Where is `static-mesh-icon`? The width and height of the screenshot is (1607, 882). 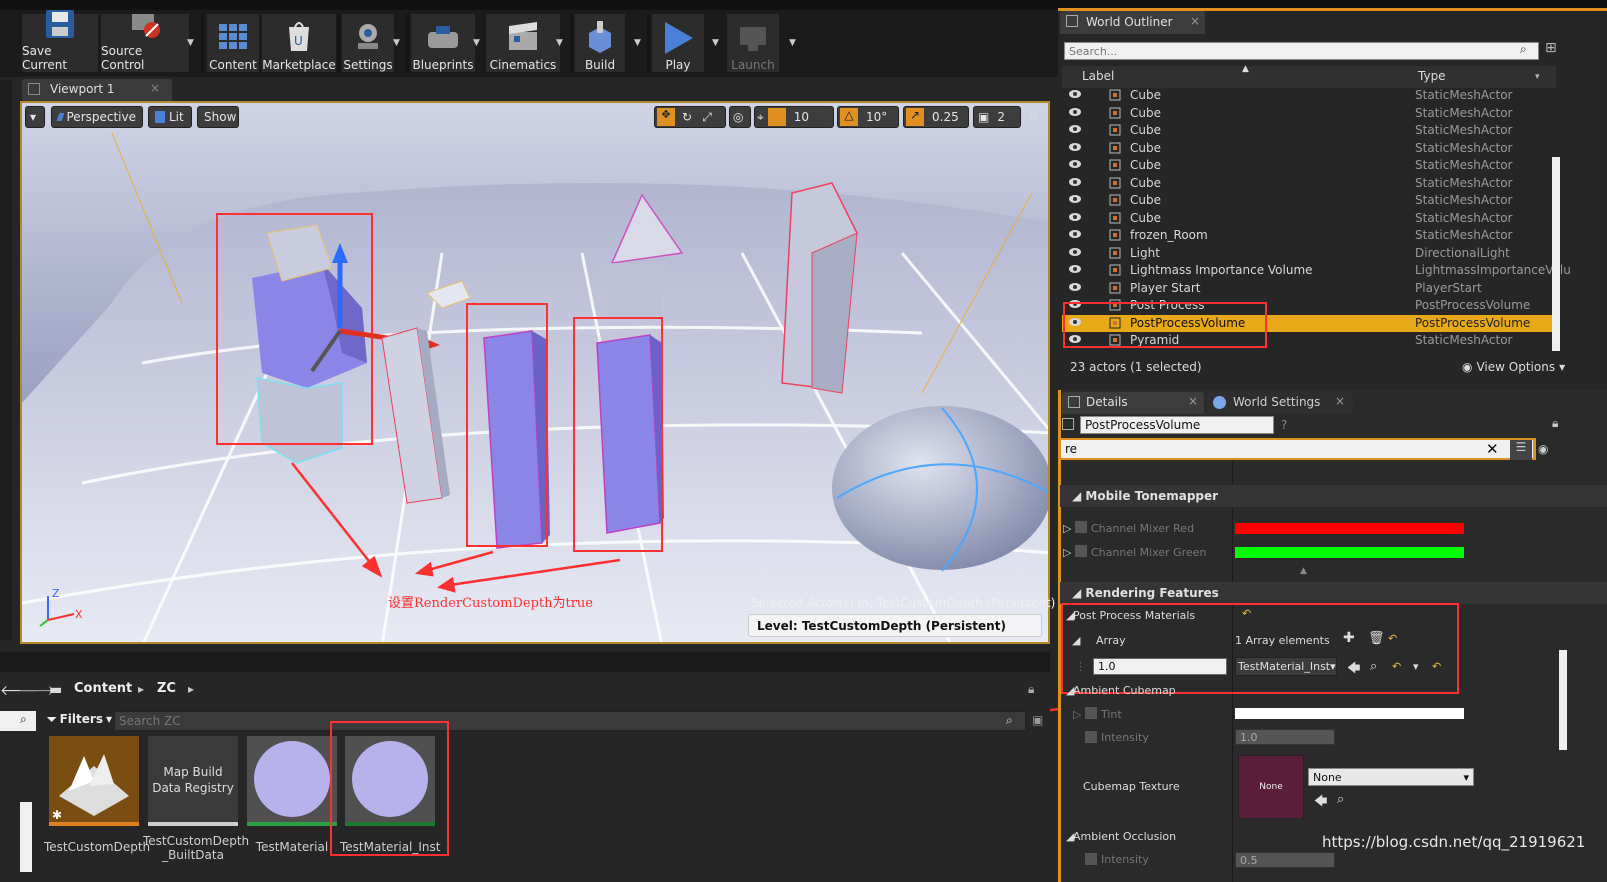 static-mesh-icon is located at coordinates (1115, 200).